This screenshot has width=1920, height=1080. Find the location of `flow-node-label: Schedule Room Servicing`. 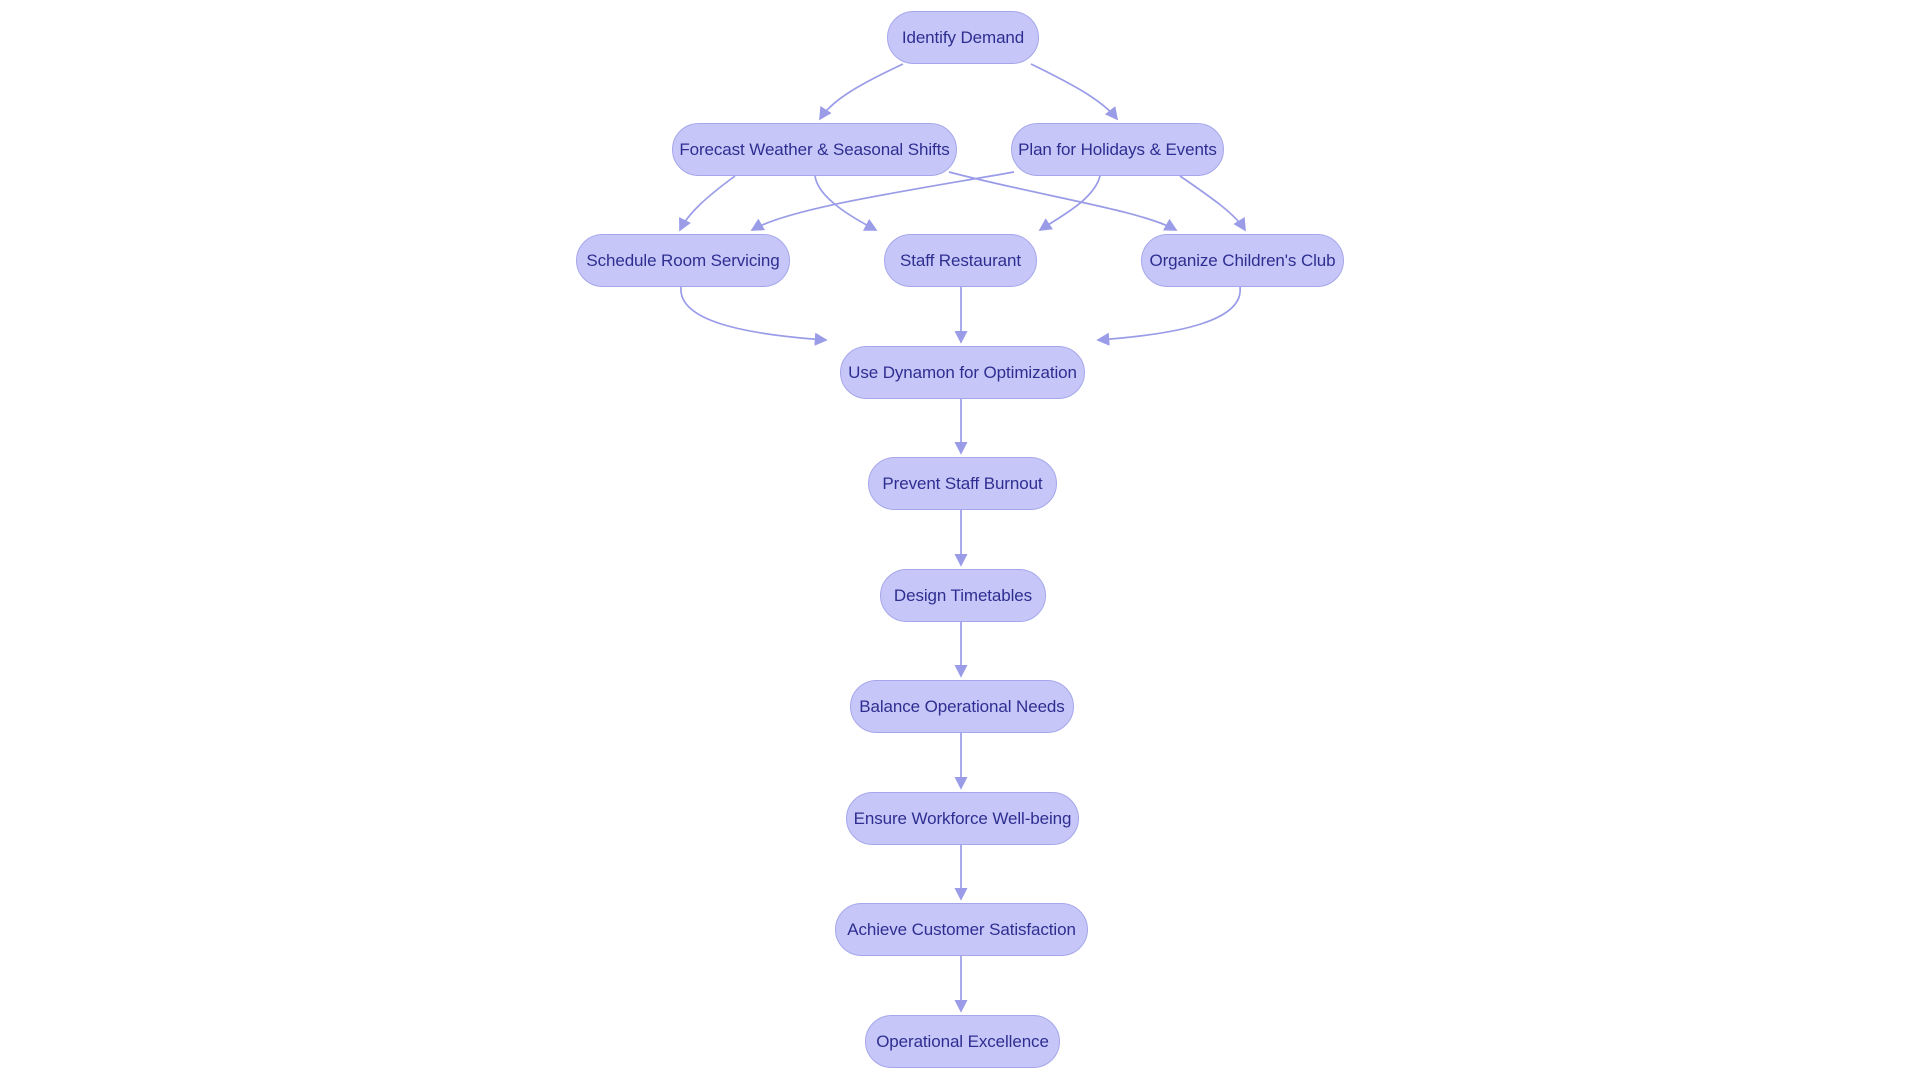

flow-node-label: Schedule Room Servicing is located at coordinates (683, 260).